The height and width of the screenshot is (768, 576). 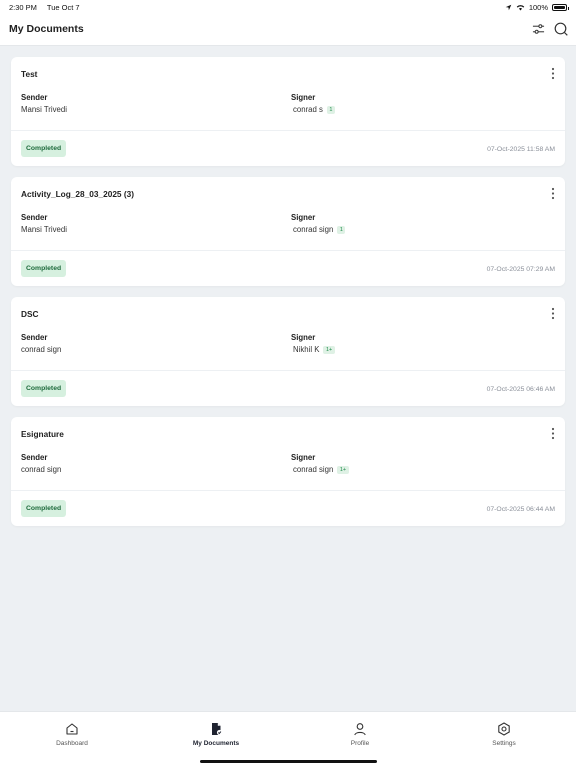 What do you see at coordinates (42, 434) in the screenshot?
I see `document-title: Esignature` at bounding box center [42, 434].